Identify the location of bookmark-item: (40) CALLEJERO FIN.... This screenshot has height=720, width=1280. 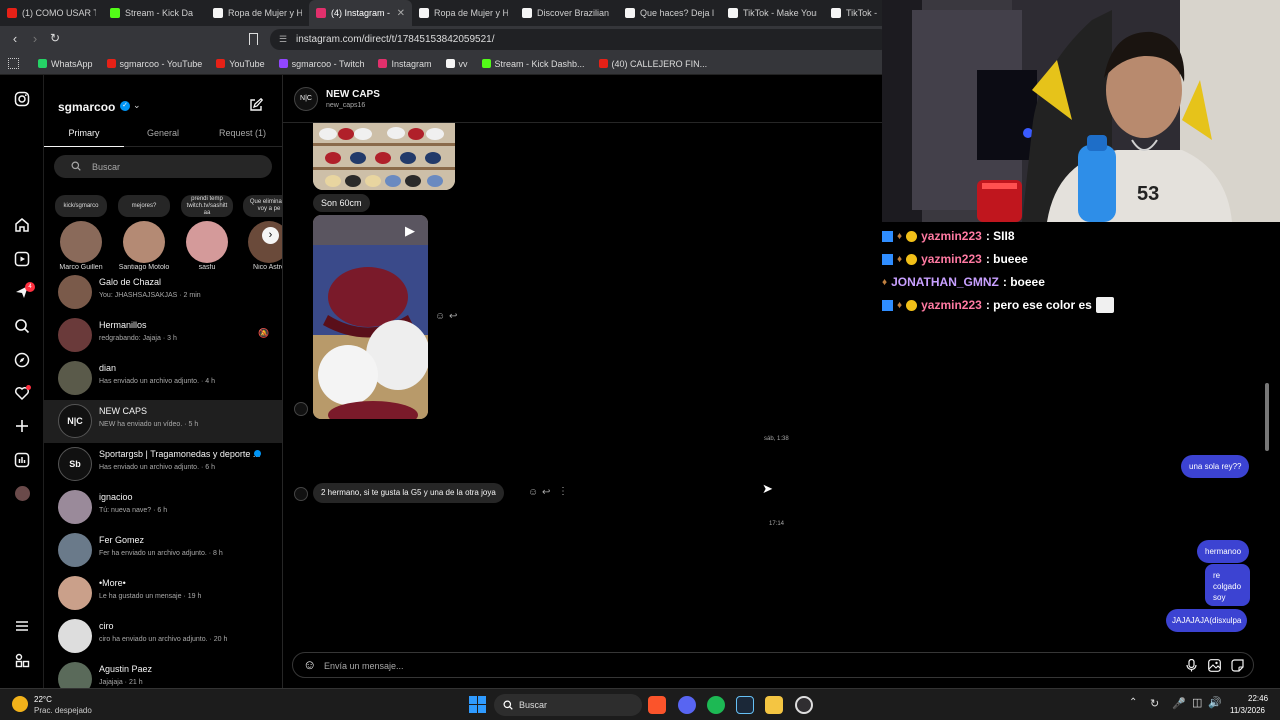
(652, 64).